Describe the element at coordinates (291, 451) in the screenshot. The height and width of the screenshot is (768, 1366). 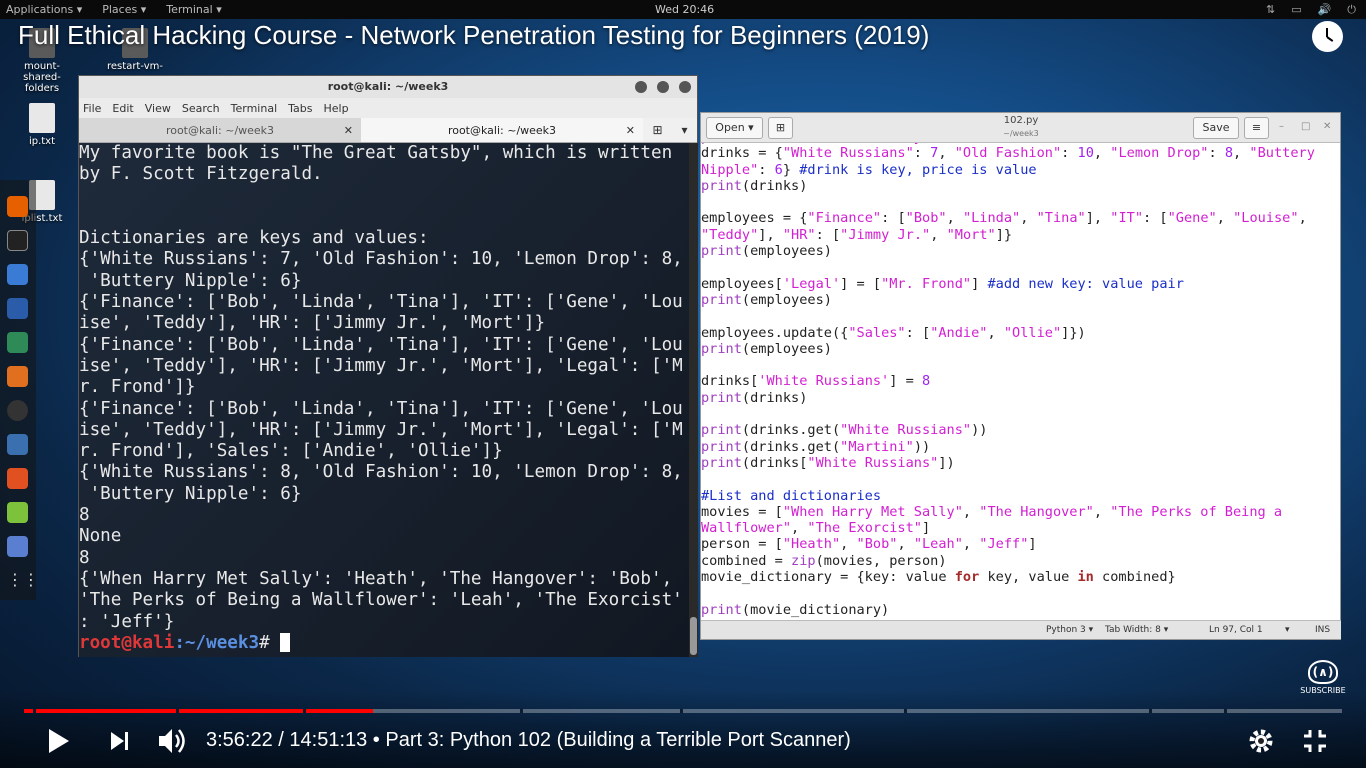
I see `terminal-line: r. Frond'], 'Sales': ['Andie', 'Ollie']}` at that location.